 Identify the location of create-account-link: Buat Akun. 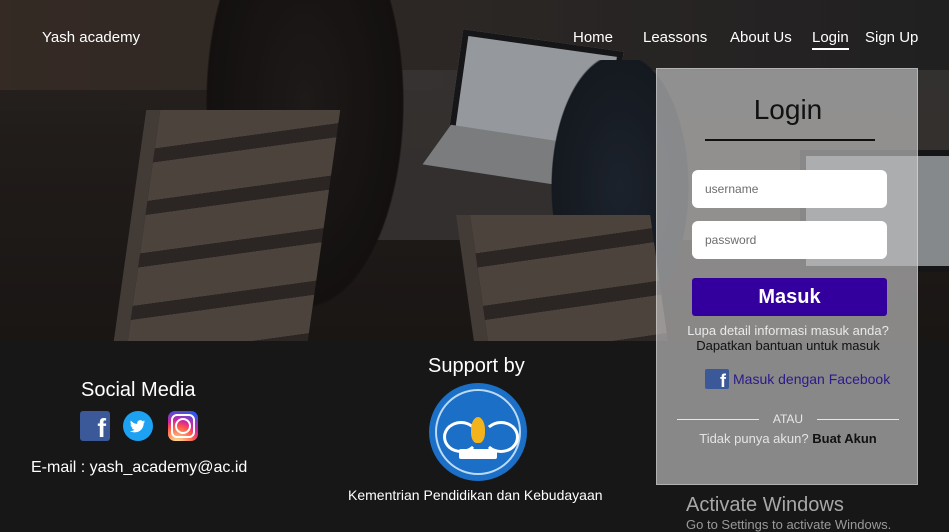
(844, 438).